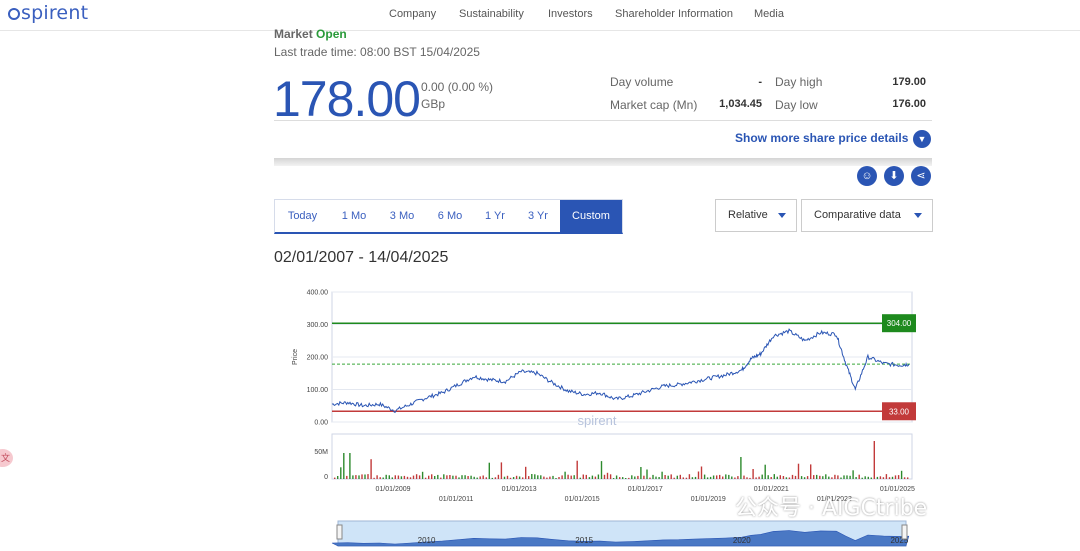  What do you see at coordinates (645, 489) in the screenshot?
I see `x-tick-label: 01/01/2017` at bounding box center [645, 489].